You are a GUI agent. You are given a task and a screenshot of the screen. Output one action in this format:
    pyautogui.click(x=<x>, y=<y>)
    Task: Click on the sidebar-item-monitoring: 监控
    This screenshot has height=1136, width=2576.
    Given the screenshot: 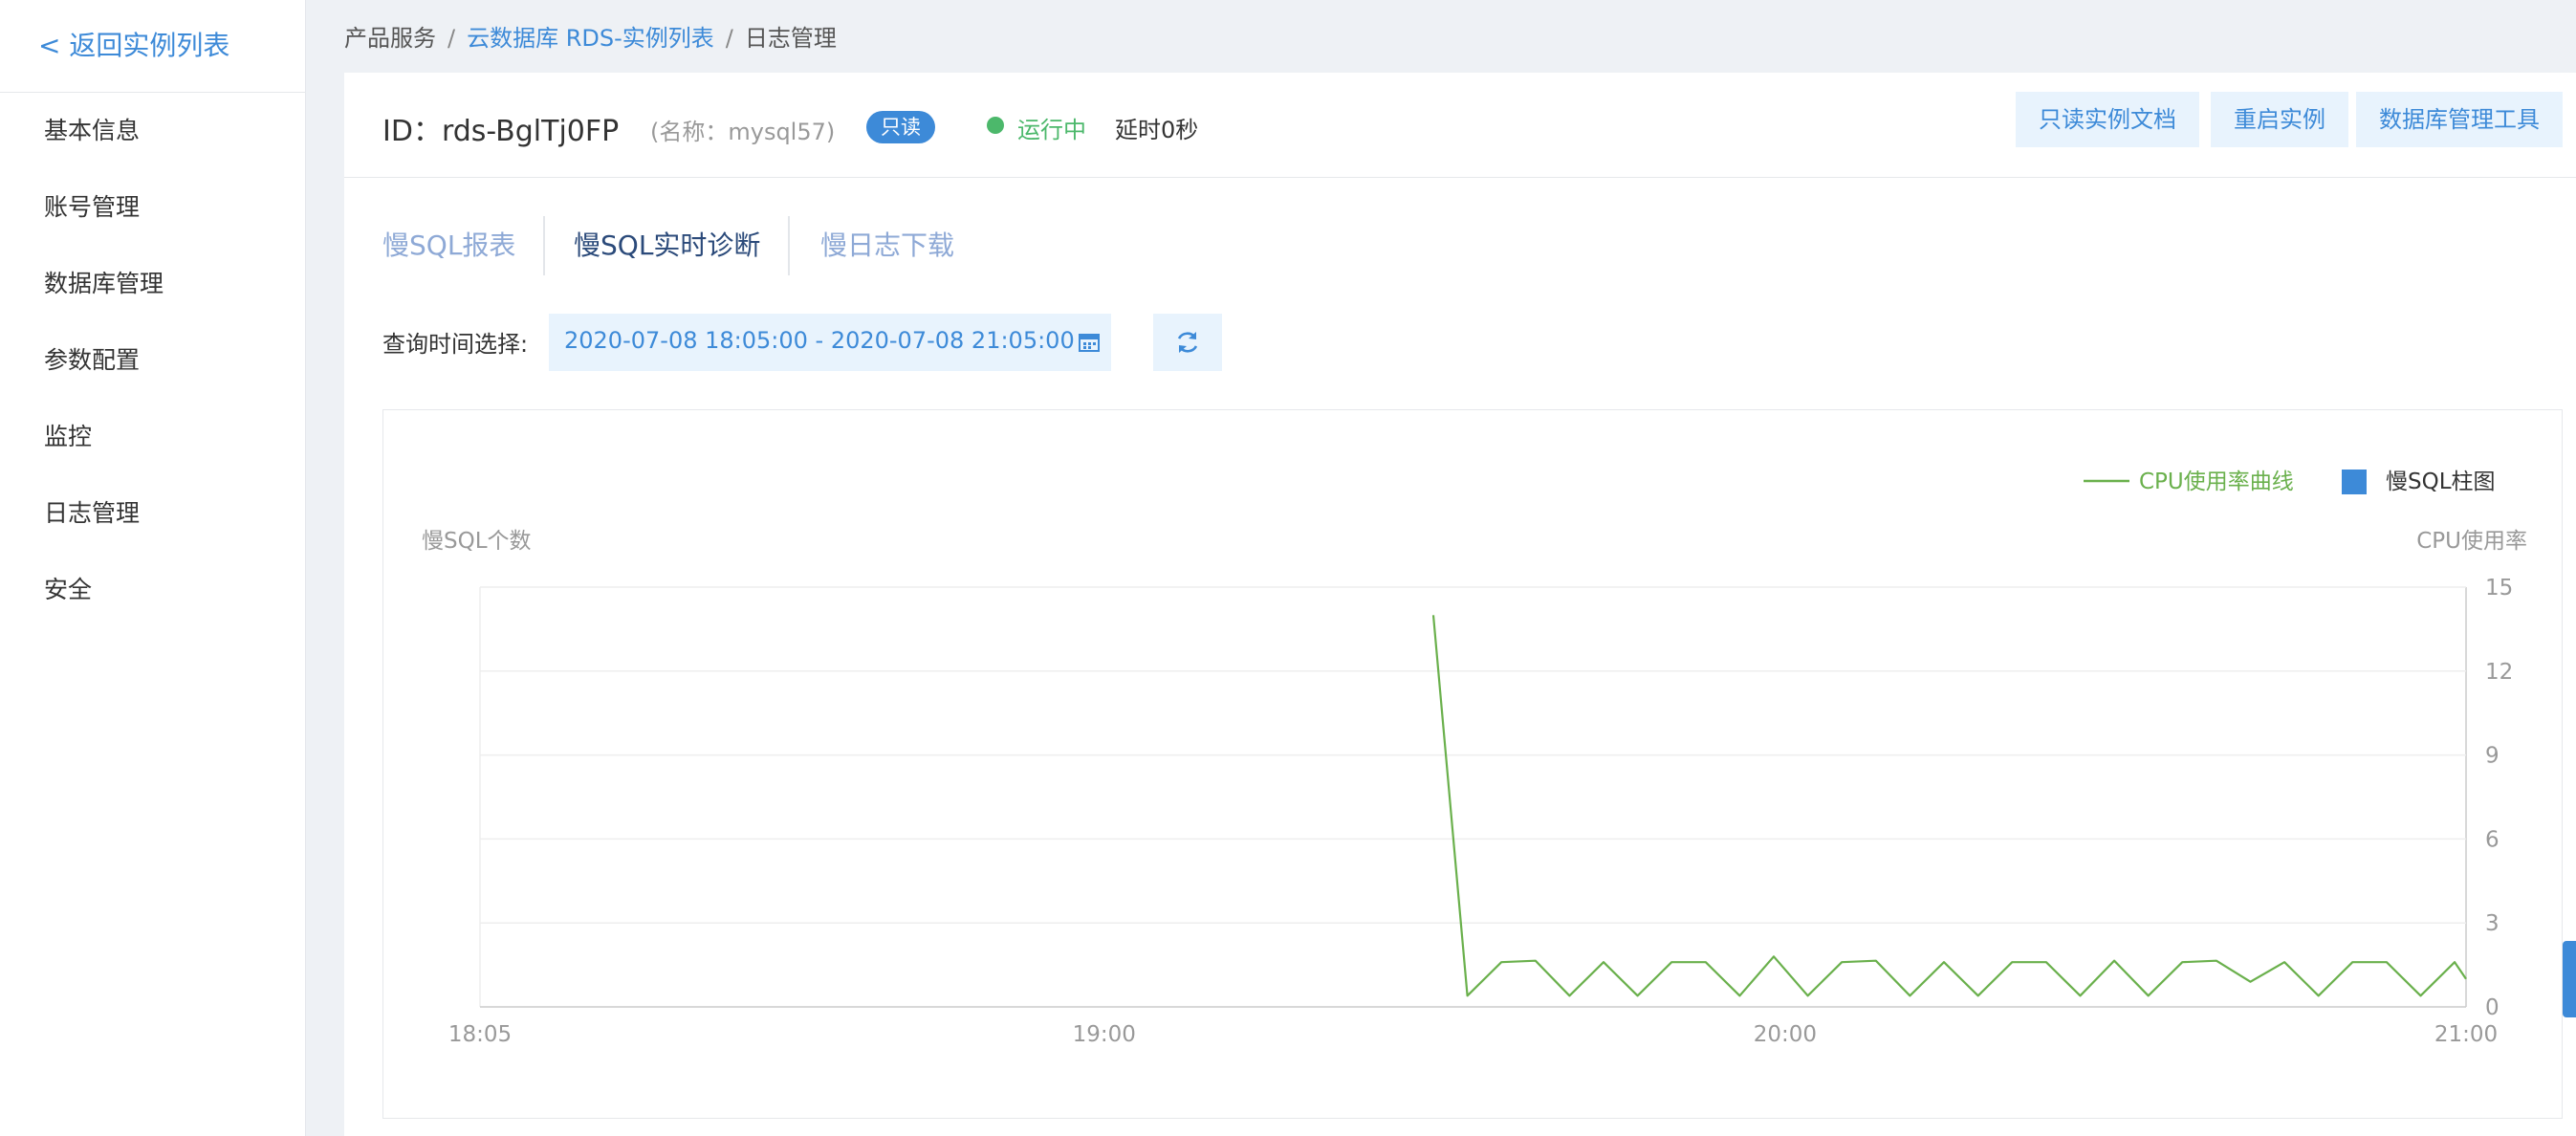 What is the action you would take?
    pyautogui.click(x=153, y=451)
    